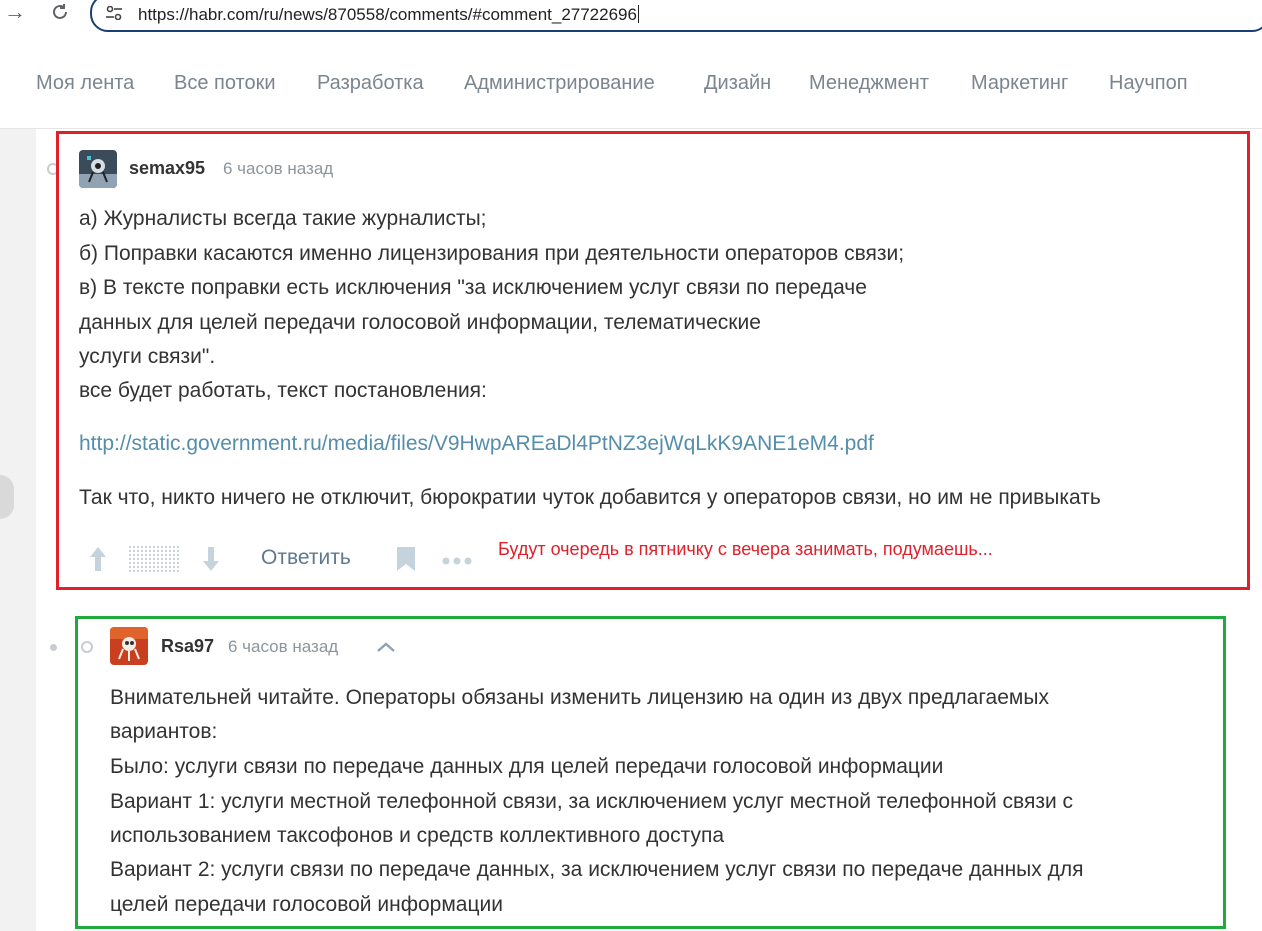 The image size is (1262, 931). What do you see at coordinates (869, 83) in the screenshot?
I see `nav-item-management: Менеджмент` at bounding box center [869, 83].